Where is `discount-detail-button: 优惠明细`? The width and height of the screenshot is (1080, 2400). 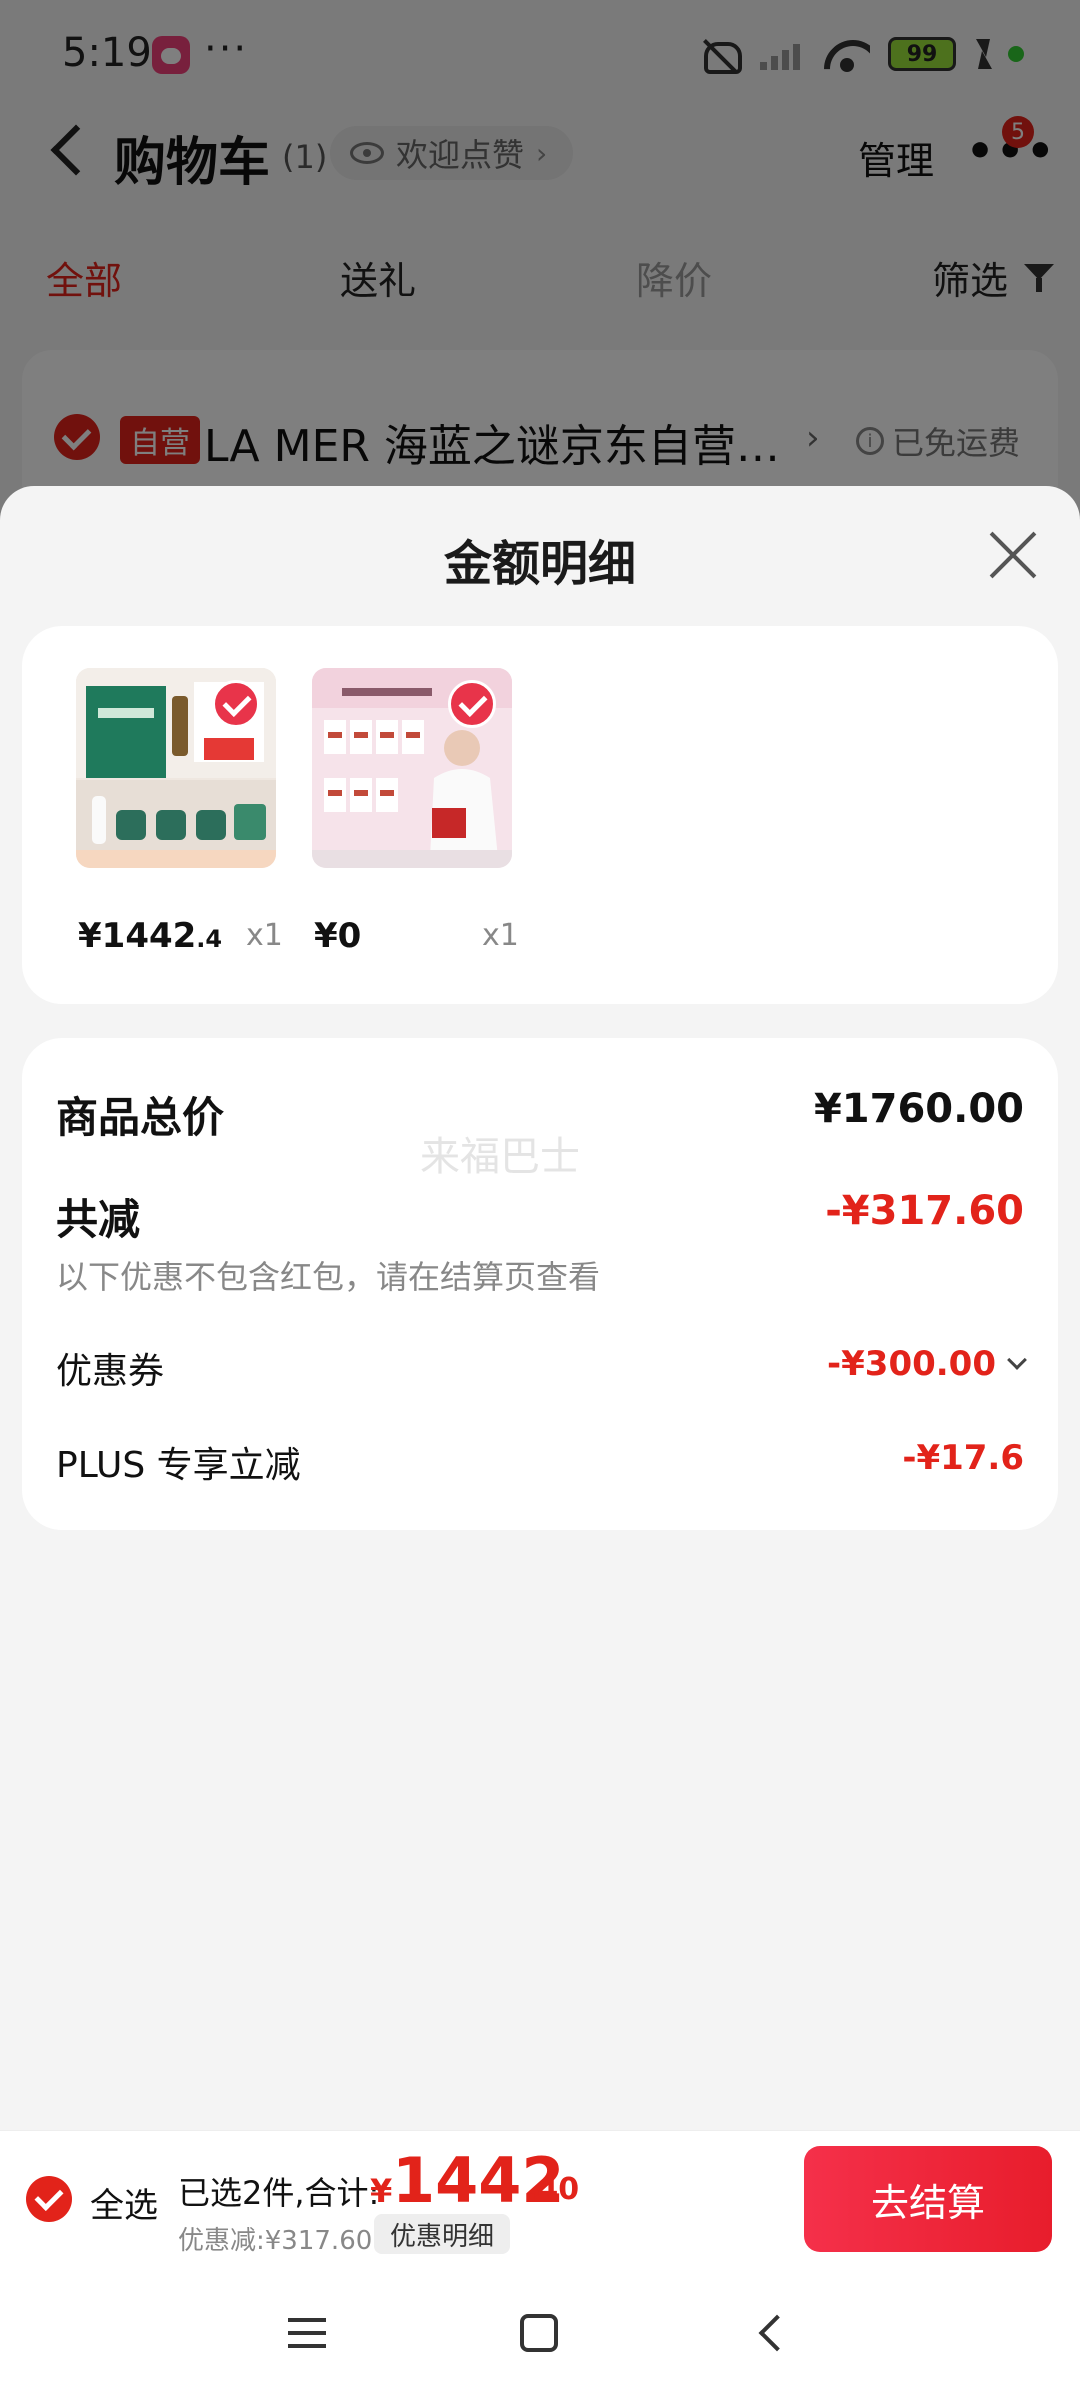
discount-detail-button: 优惠明细 is located at coordinates (442, 2234).